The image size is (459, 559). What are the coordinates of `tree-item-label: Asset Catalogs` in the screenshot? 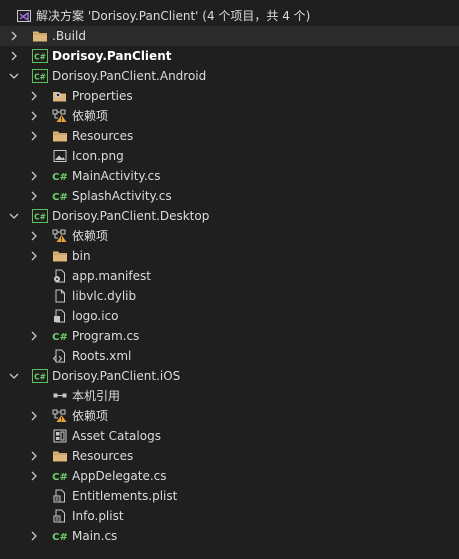 It's located at (116, 436).